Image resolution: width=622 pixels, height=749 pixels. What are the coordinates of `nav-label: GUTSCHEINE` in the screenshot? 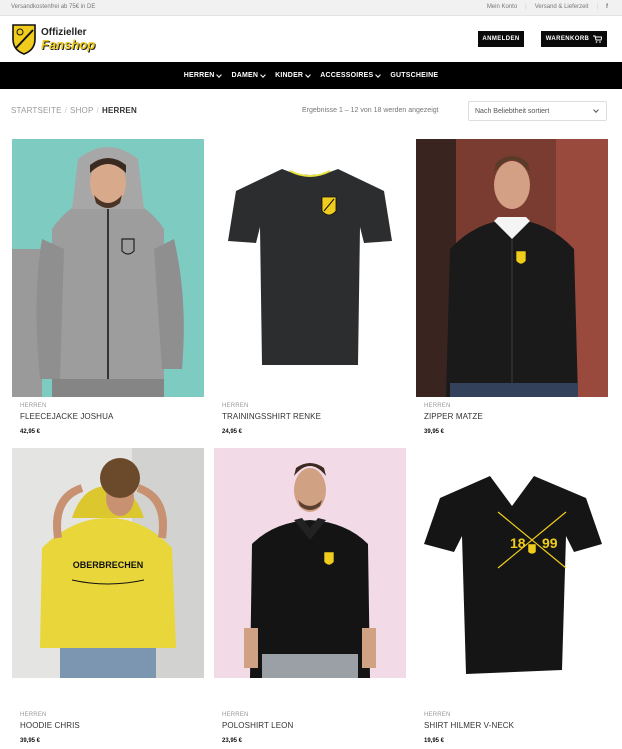 It's located at (414, 75).